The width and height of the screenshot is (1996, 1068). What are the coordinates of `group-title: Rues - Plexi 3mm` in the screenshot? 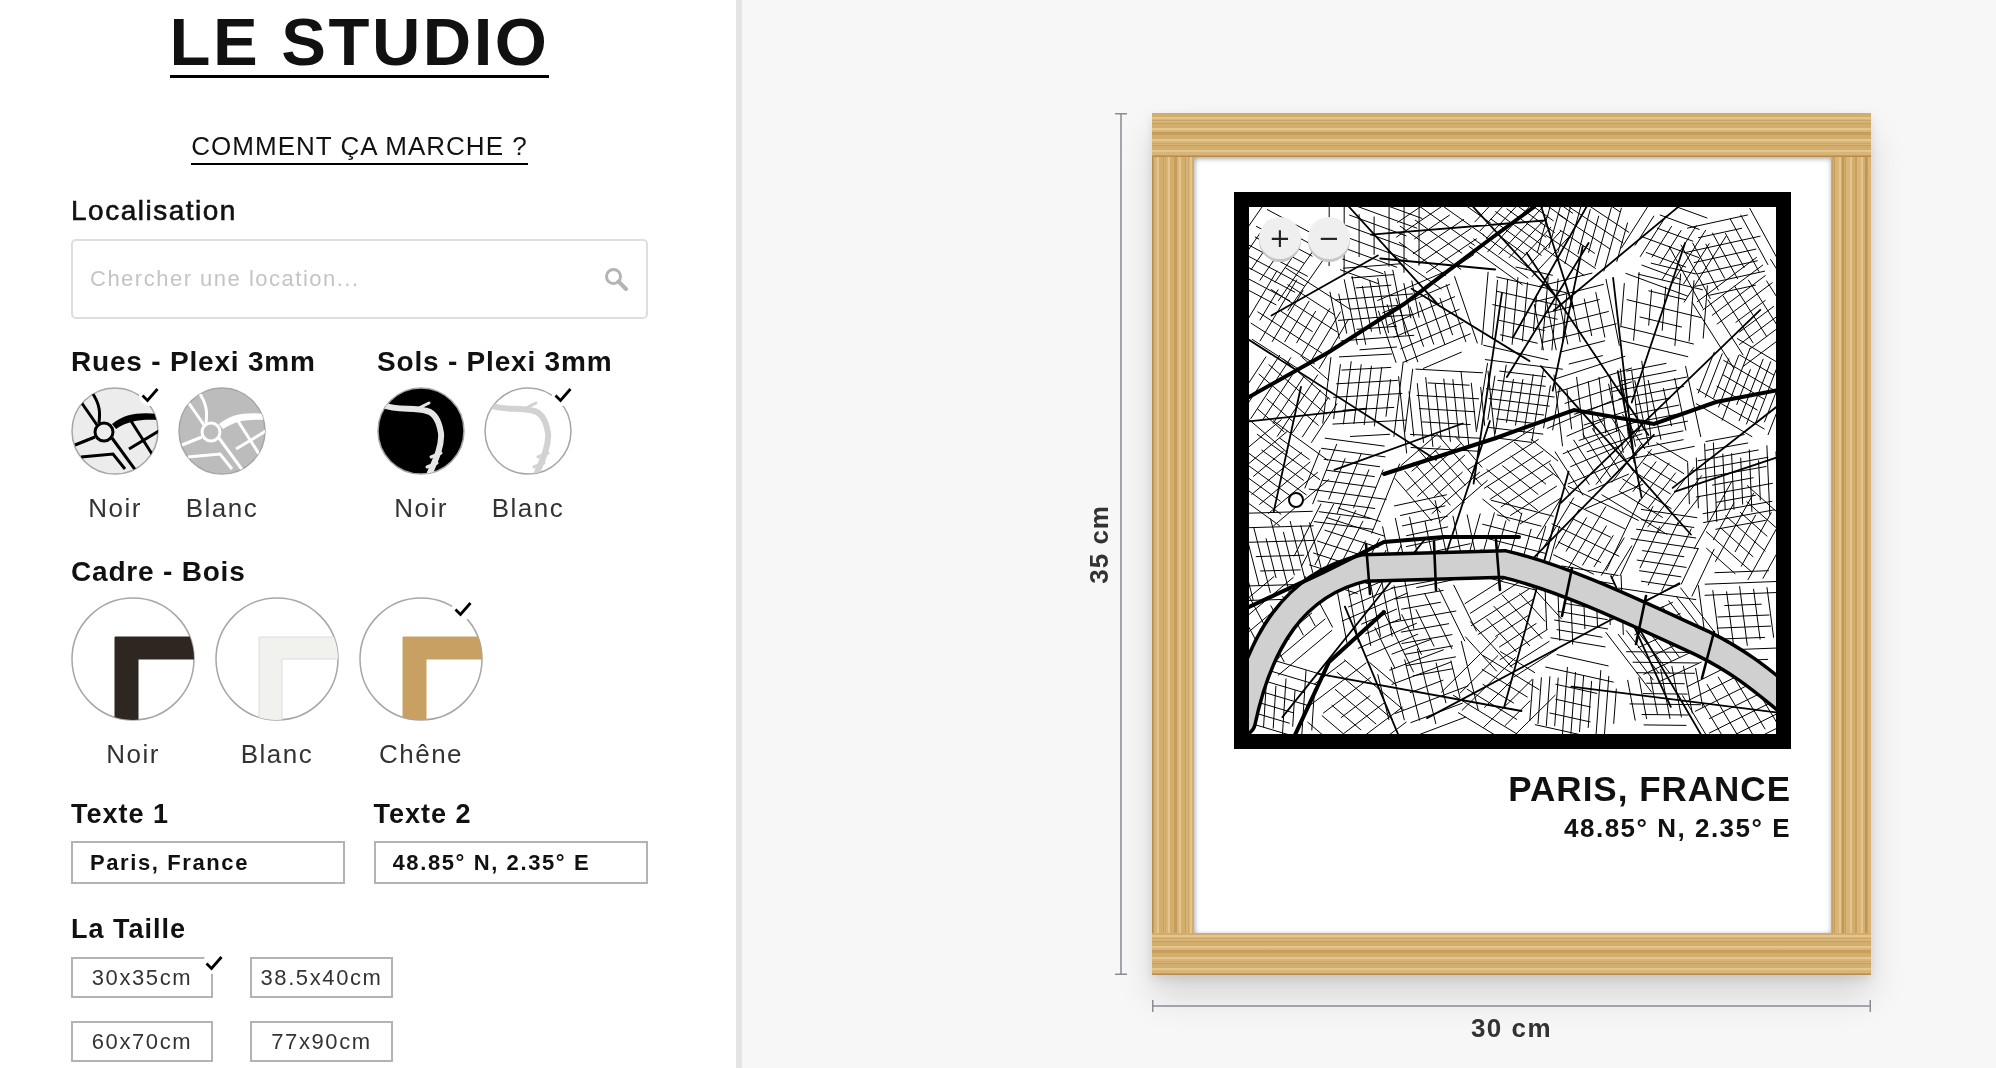 It's located at (193, 361).